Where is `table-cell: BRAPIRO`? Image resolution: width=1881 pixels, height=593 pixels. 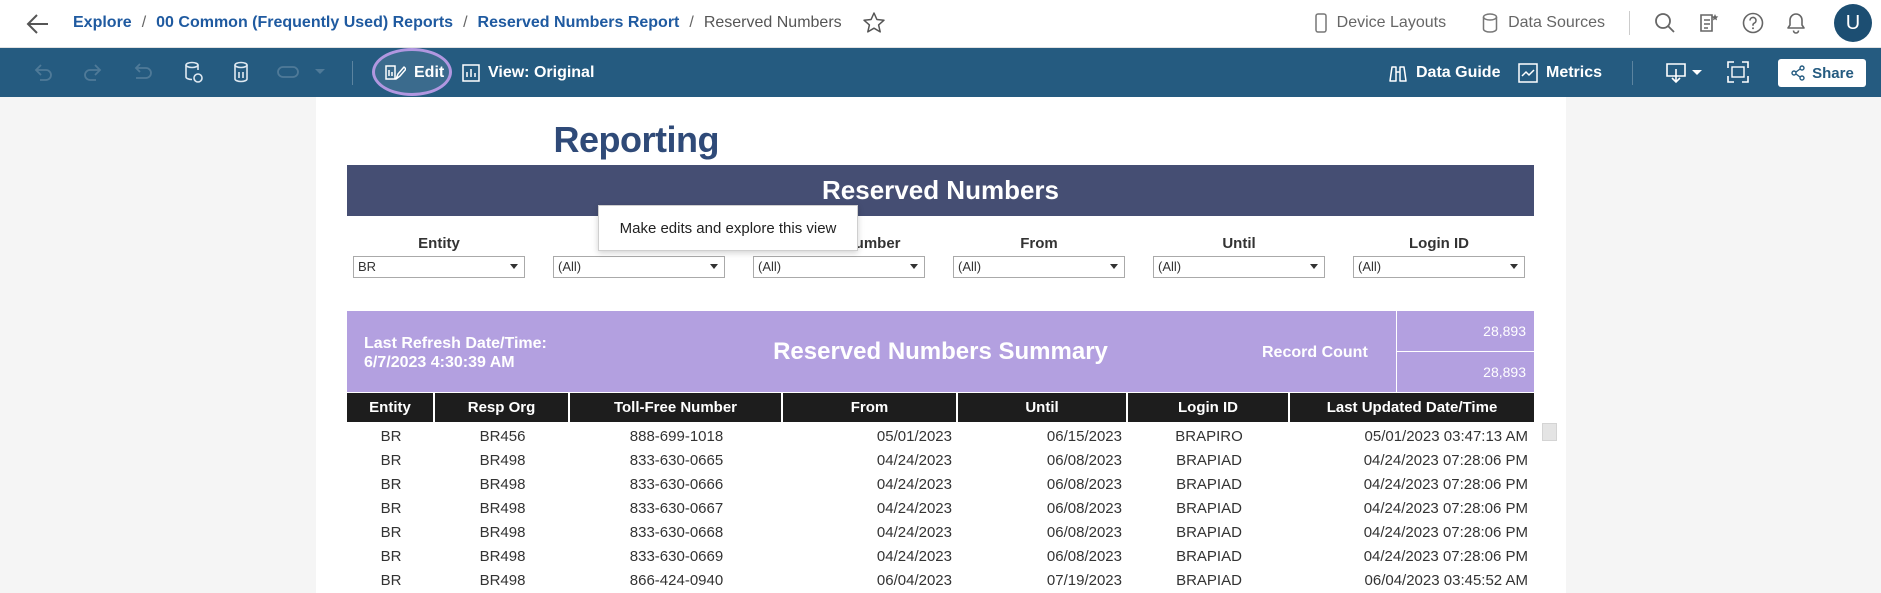 table-cell: BRAPIRO is located at coordinates (1209, 436).